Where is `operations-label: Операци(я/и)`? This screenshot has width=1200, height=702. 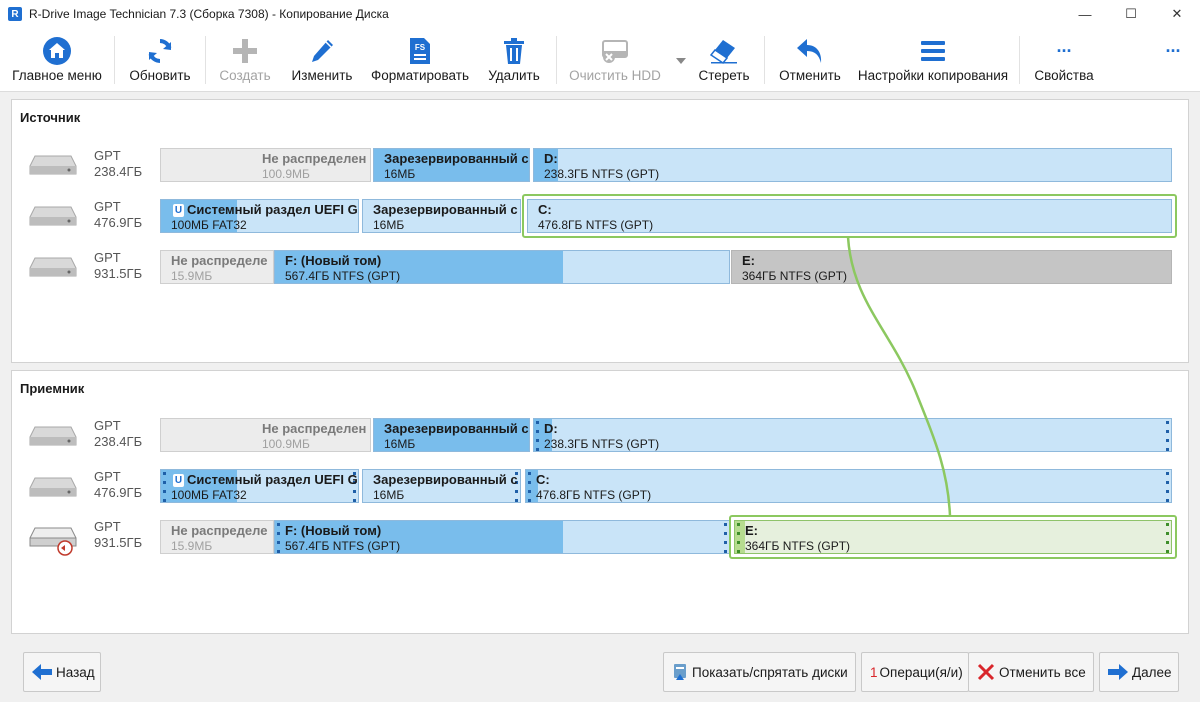 operations-label: Операци(я/и) is located at coordinates (921, 672).